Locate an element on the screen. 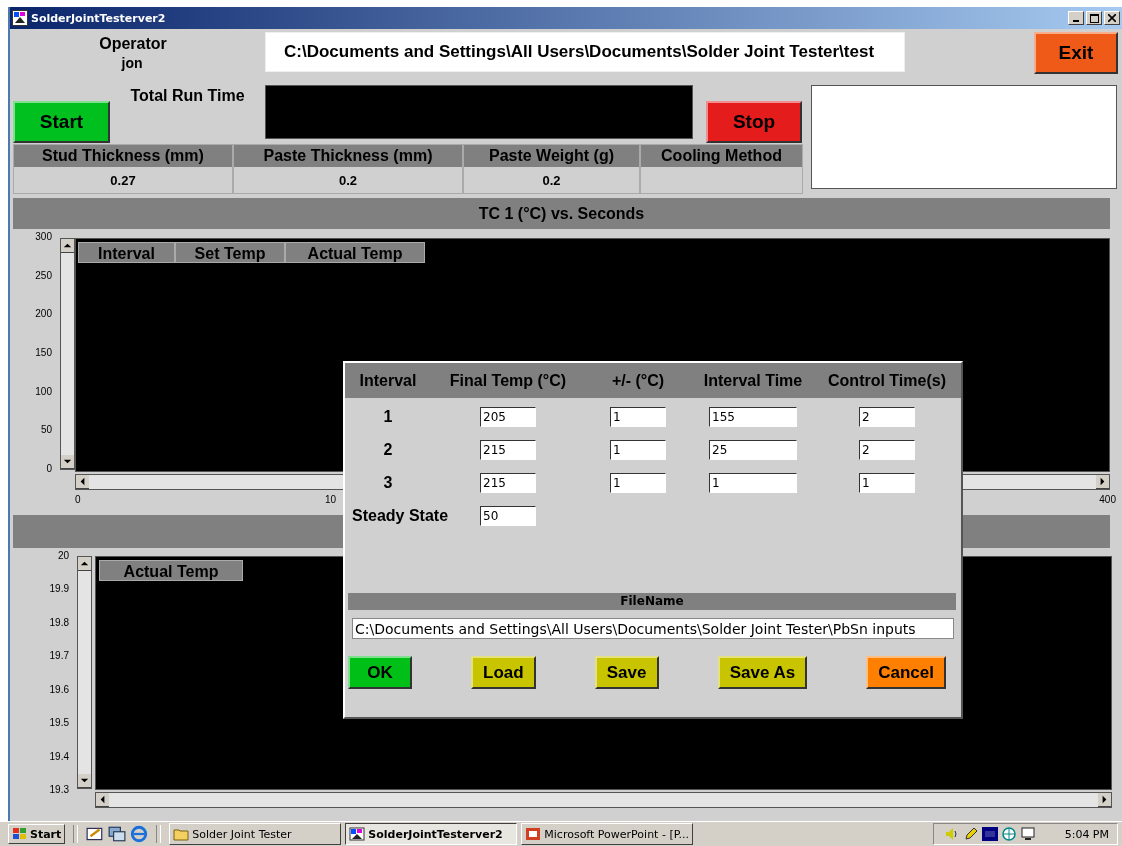 Image resolution: width=1122 pixels, height=846 pixels. x-axis-label: 400 is located at coordinates (1107, 499).